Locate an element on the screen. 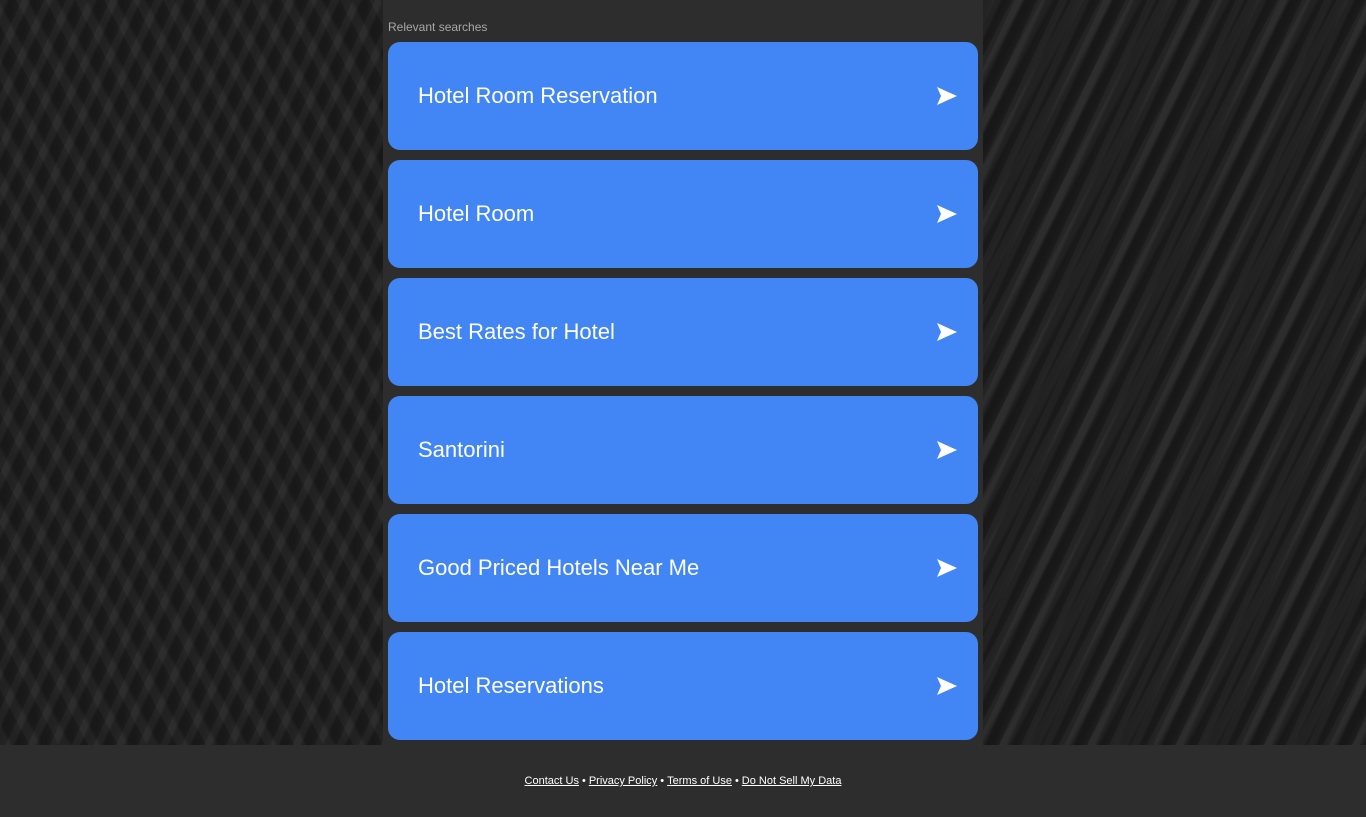  do-not-sell-link: Do Not Sell My Data is located at coordinates (792, 781).